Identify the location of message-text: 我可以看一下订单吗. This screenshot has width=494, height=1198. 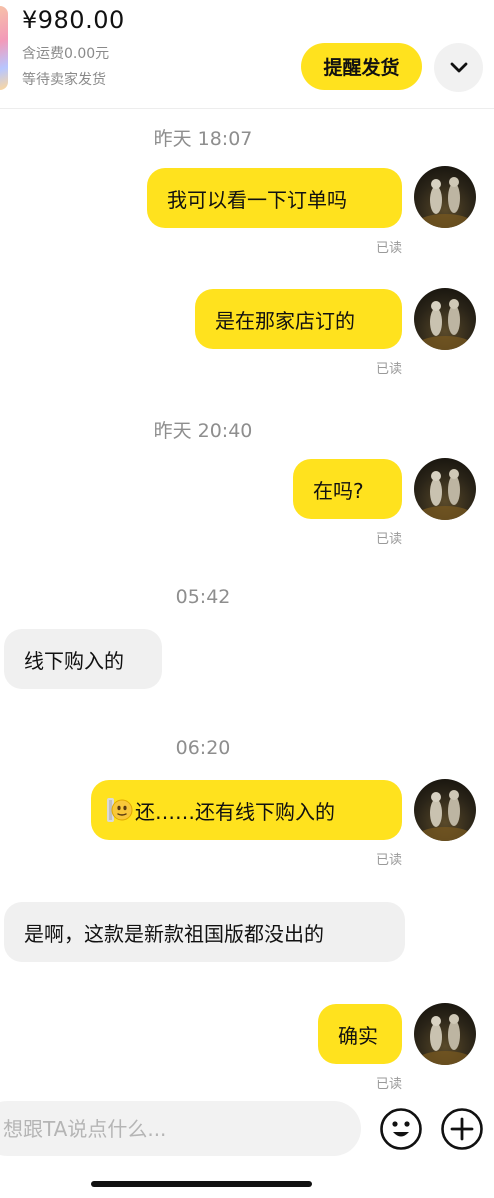
(257, 199).